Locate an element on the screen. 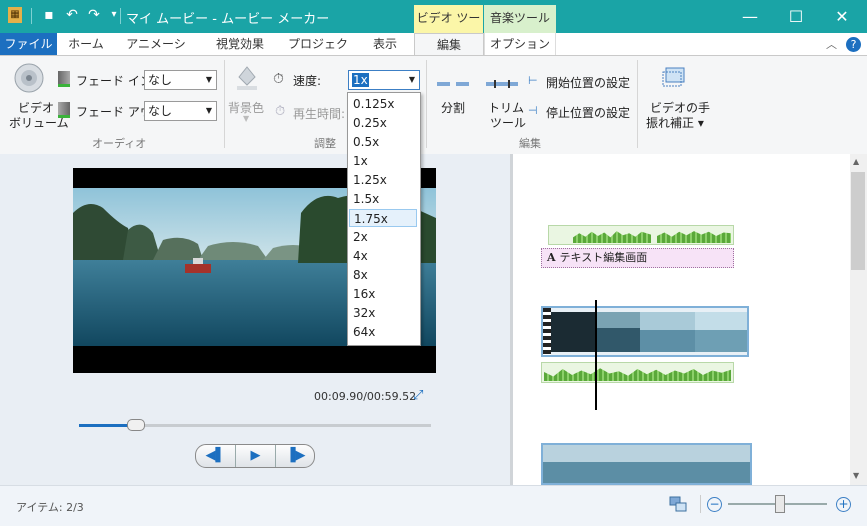 This screenshot has width=867, height=526. trim-icon is located at coordinates (502, 82).